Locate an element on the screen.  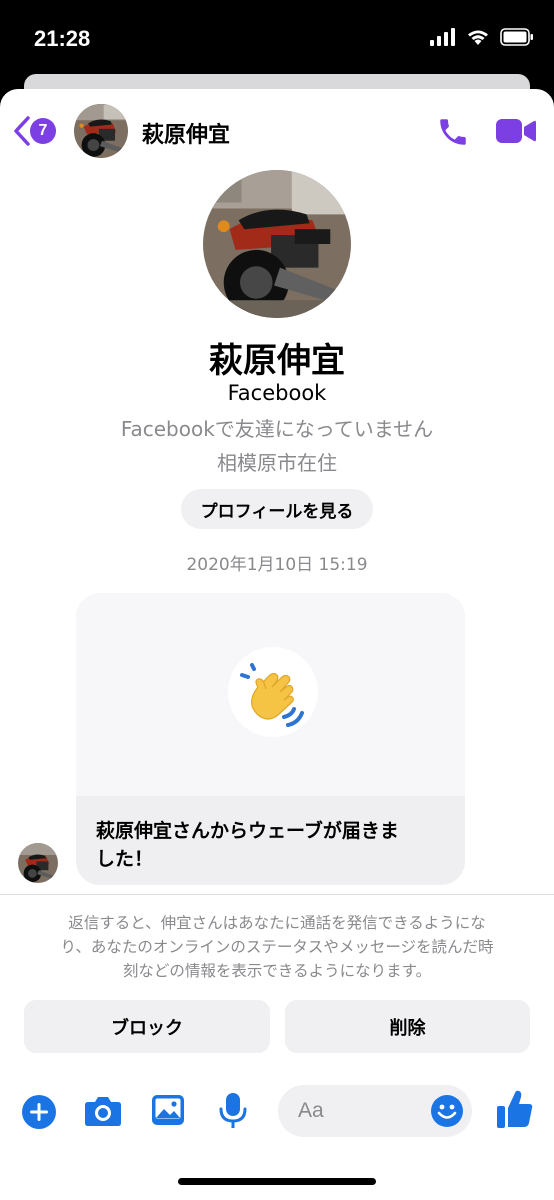
video-camera-icon is located at coordinates (516, 131).